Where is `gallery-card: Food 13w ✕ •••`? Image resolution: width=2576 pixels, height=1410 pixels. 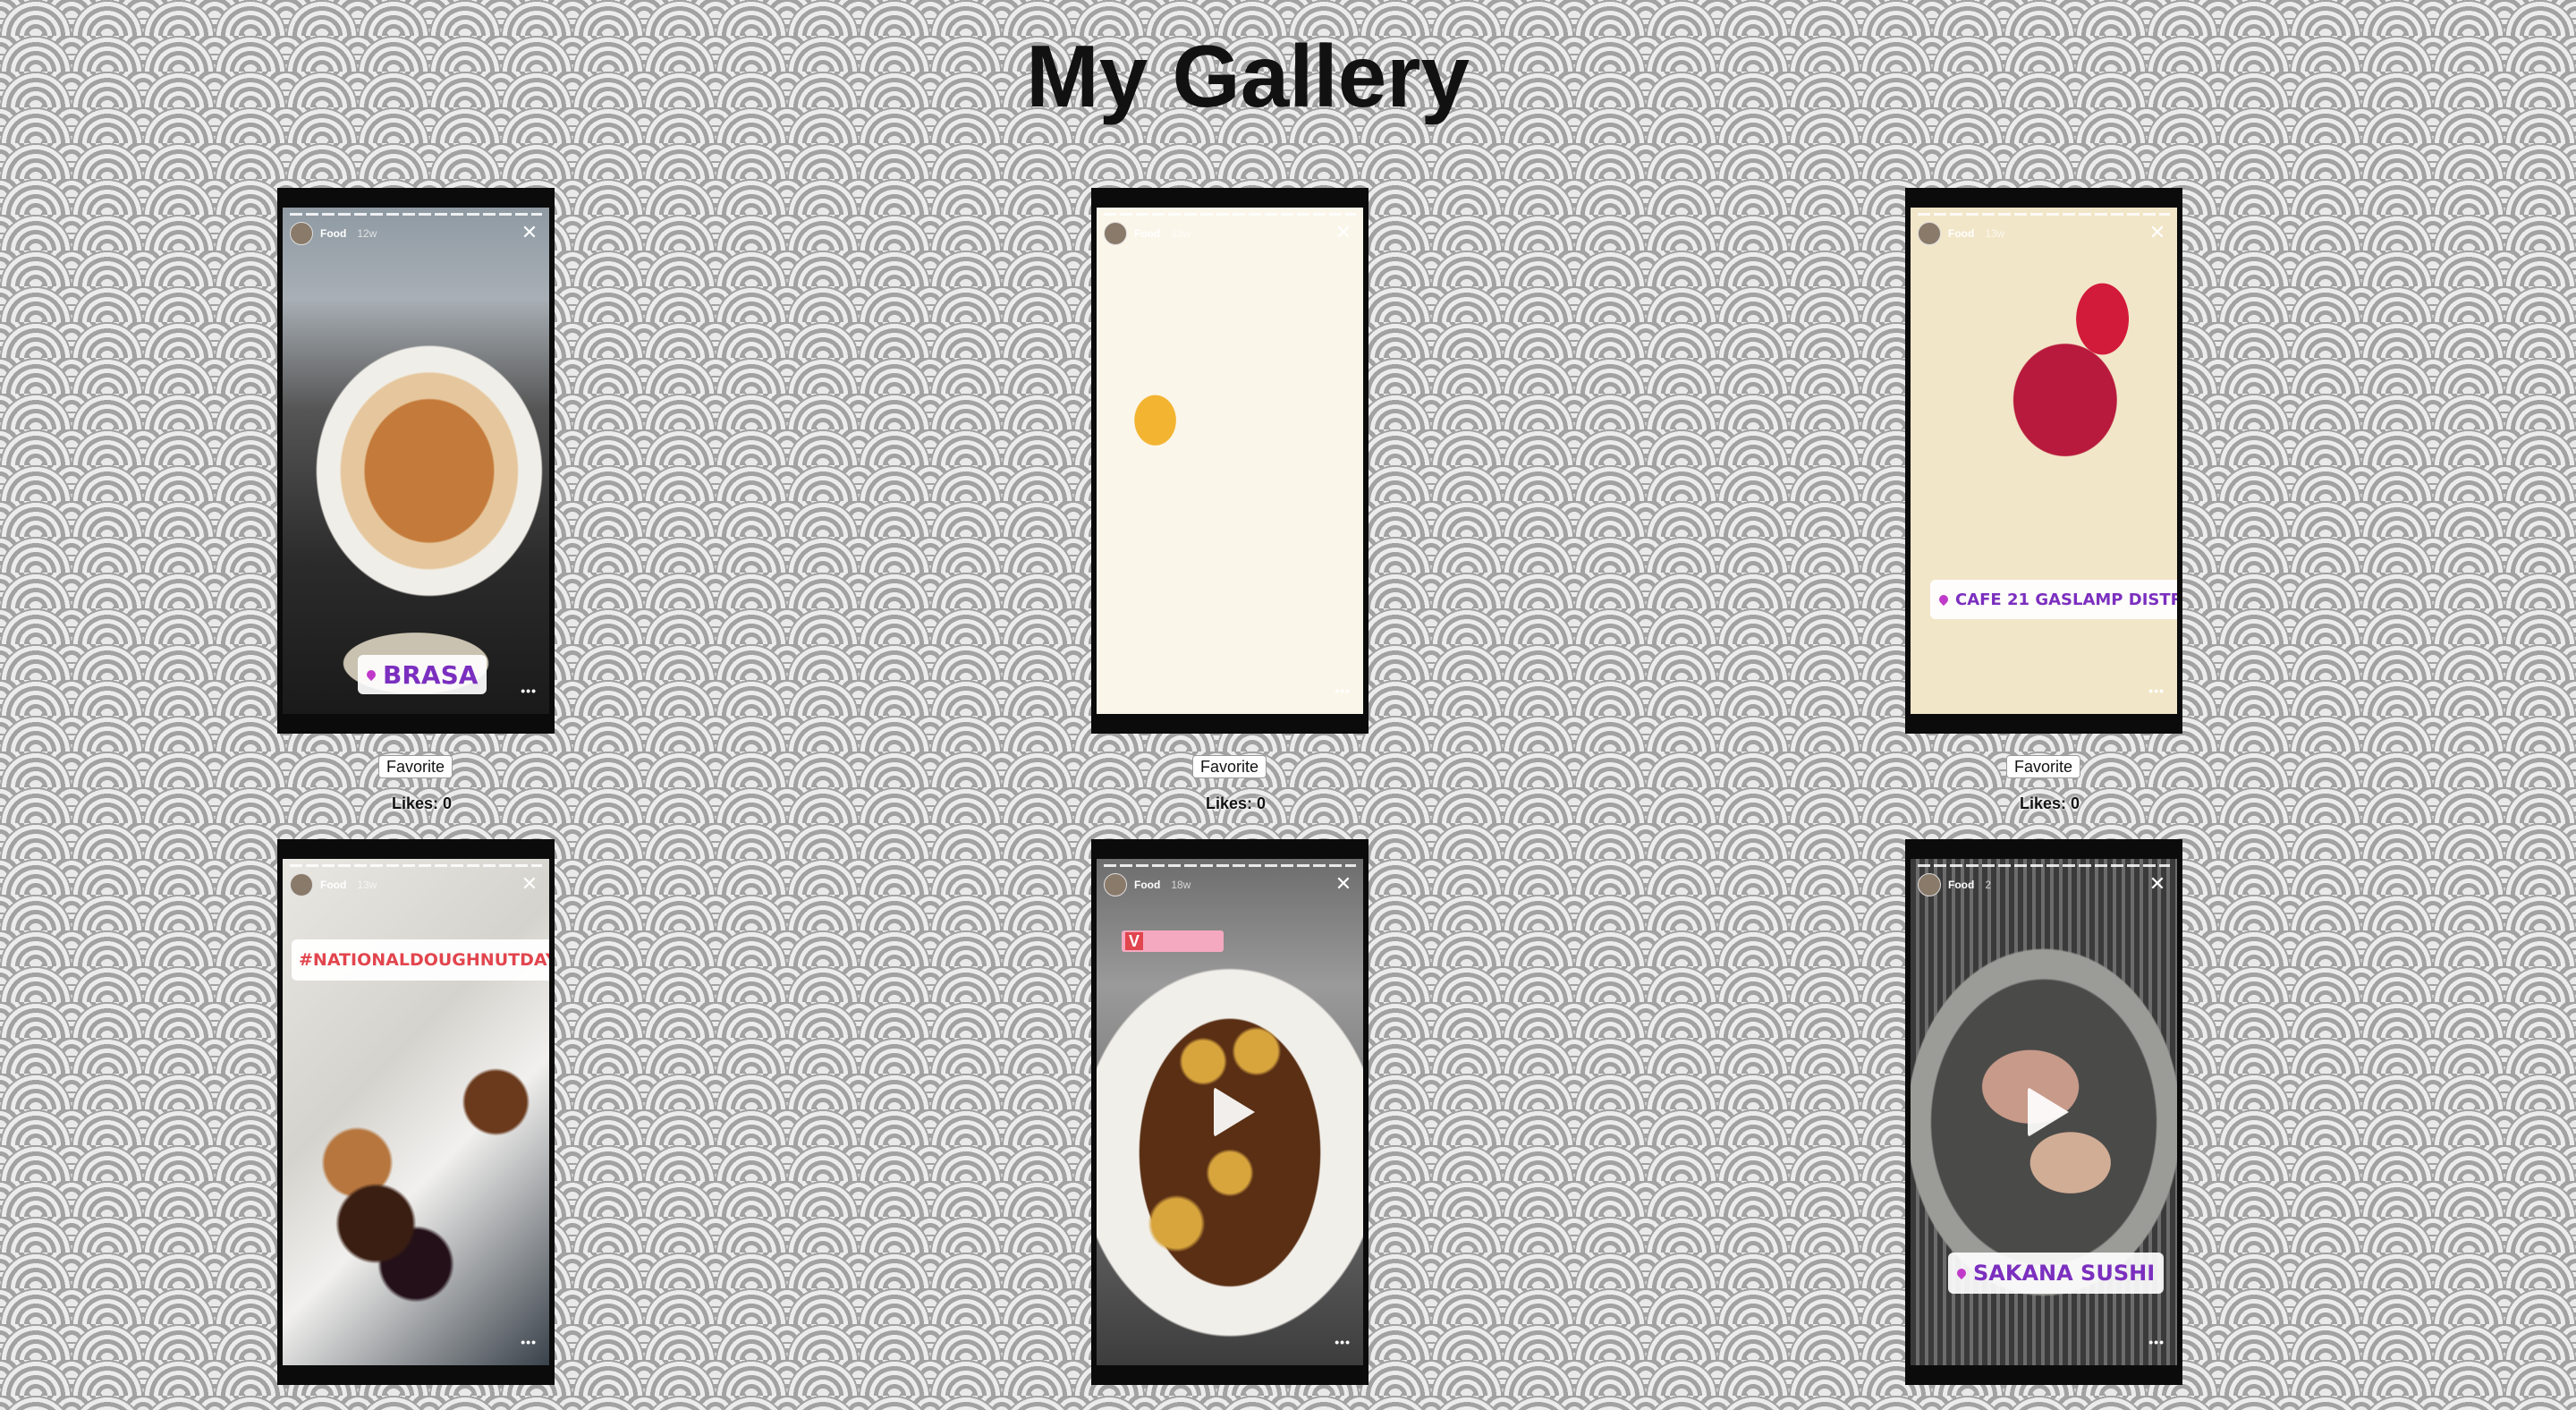
gallery-card: Food 13w ✕ ••• is located at coordinates (1229, 461).